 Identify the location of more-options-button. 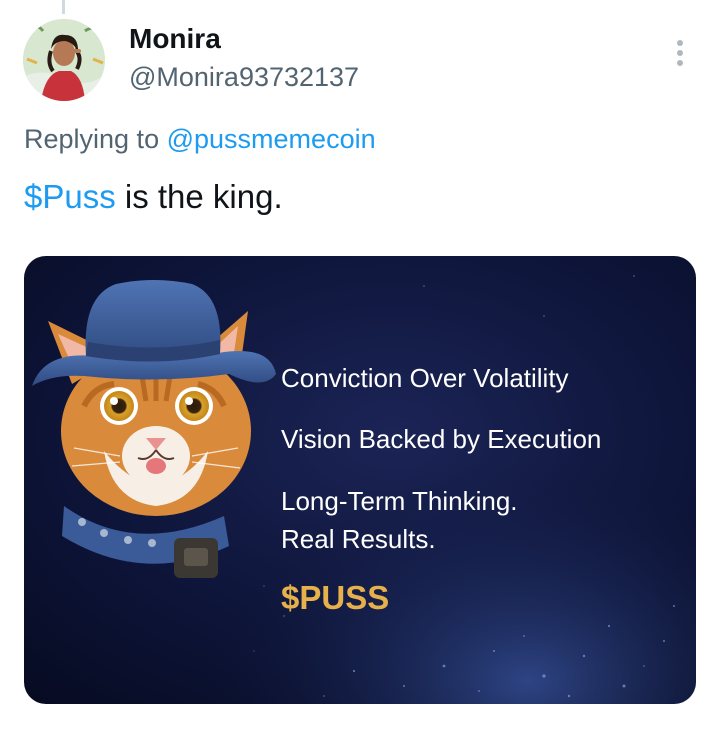
(680, 54).